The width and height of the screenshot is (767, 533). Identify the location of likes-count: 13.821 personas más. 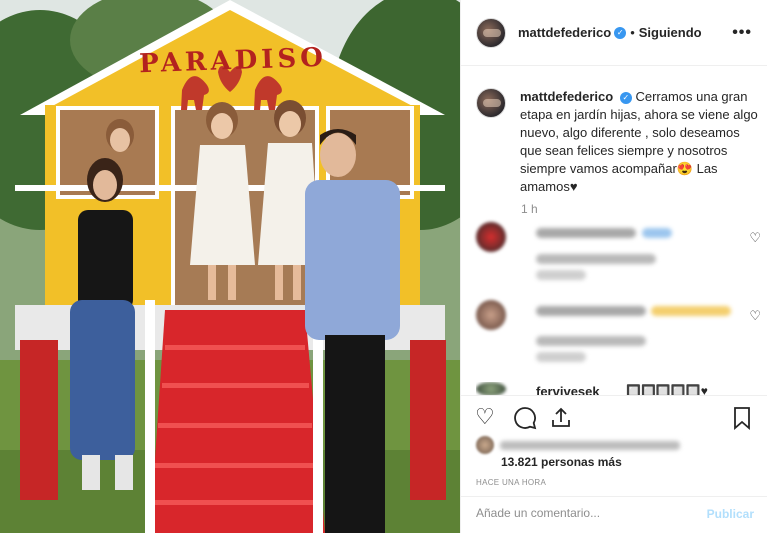
(561, 462).